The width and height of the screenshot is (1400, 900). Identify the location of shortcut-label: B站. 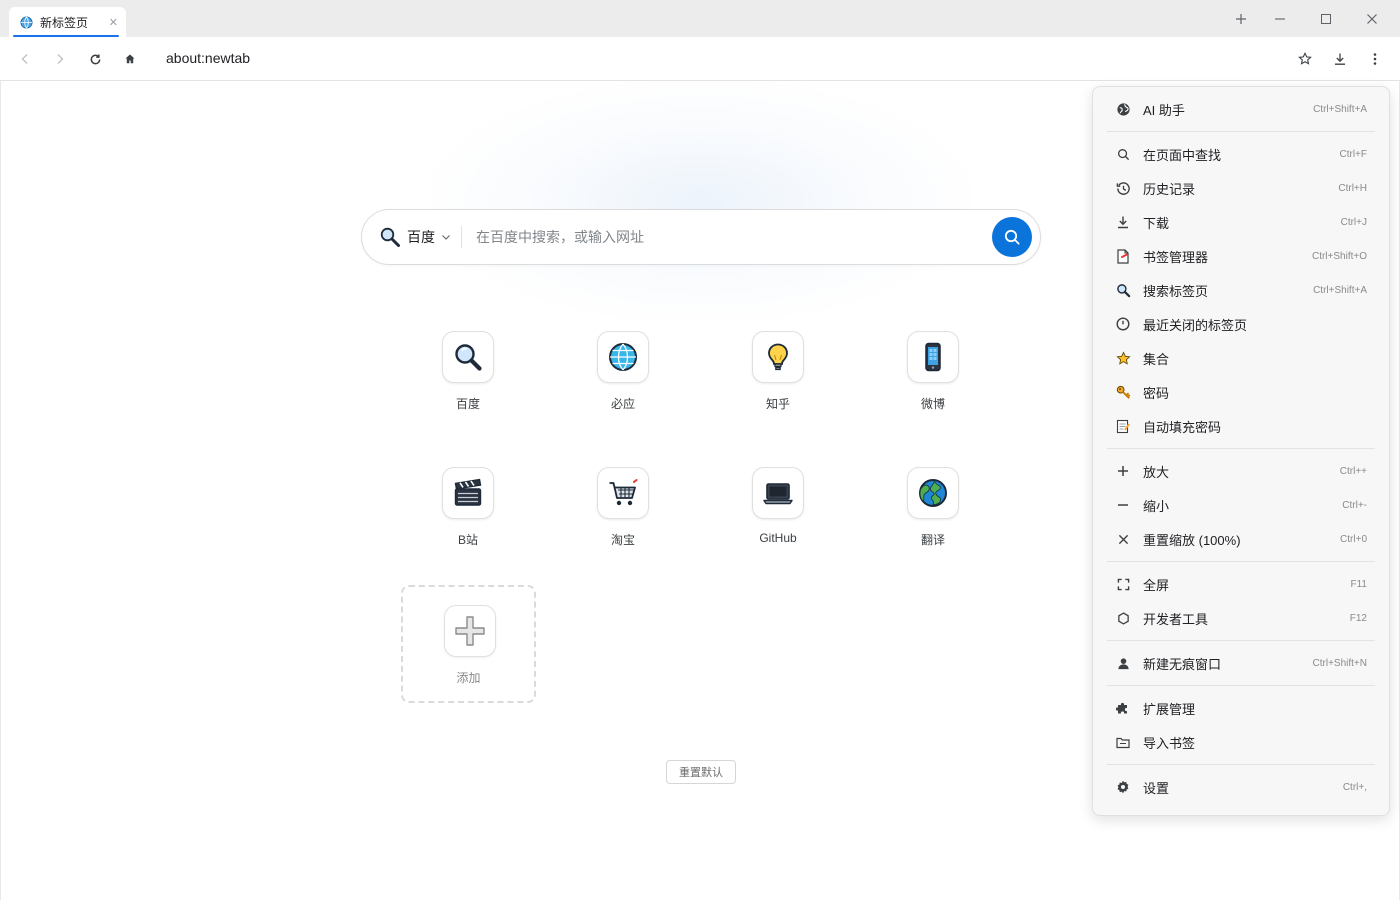
(467, 540).